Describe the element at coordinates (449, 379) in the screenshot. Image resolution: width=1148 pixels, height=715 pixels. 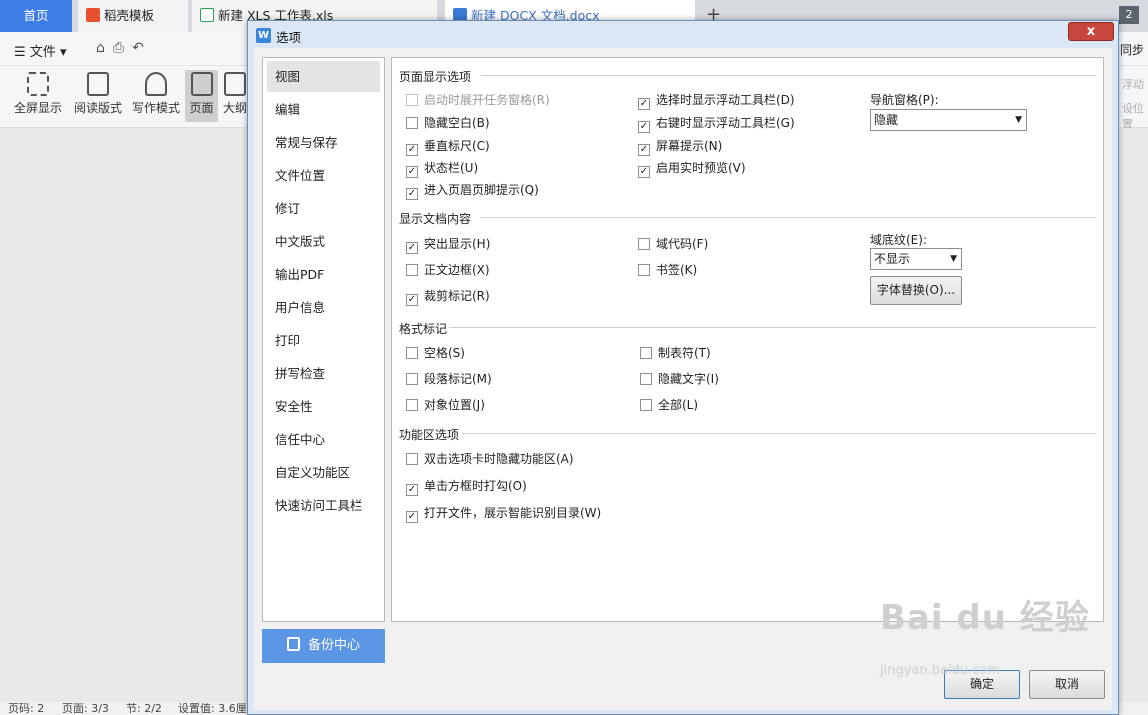
I see `paragraph-marks-checkbox: 段落标记(M)` at that location.